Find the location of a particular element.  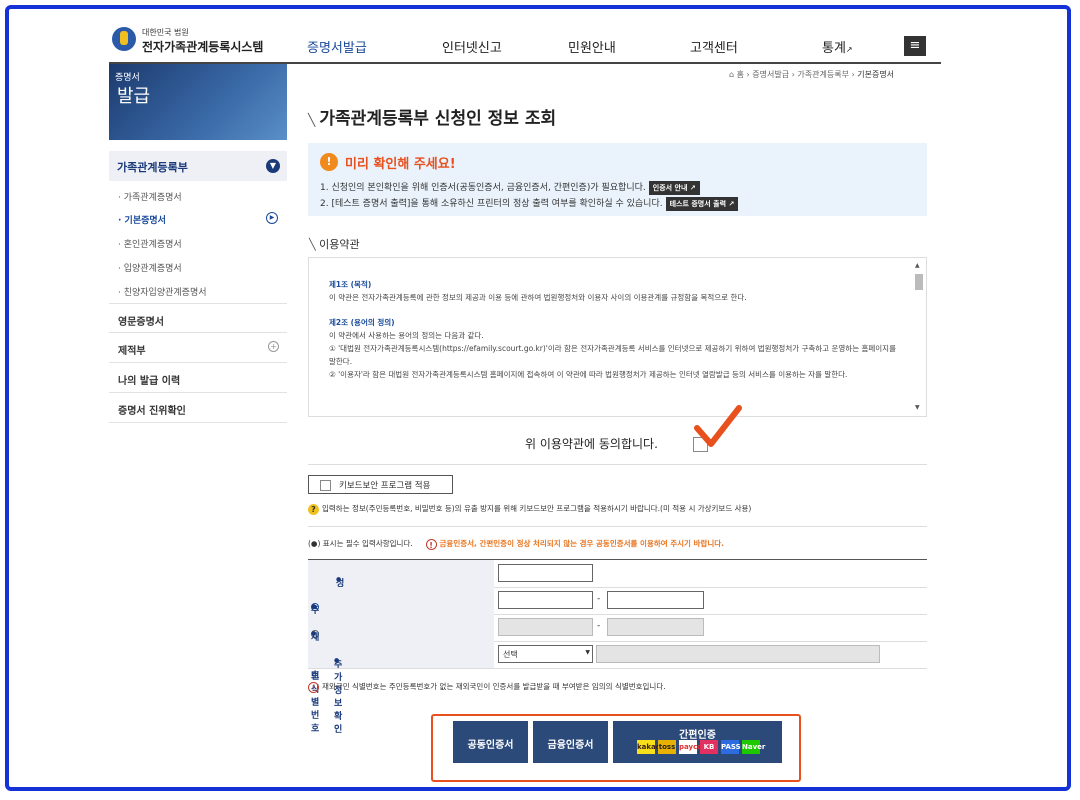

terms-scrollbar: ▲ ▼ is located at coordinates (919, 337).